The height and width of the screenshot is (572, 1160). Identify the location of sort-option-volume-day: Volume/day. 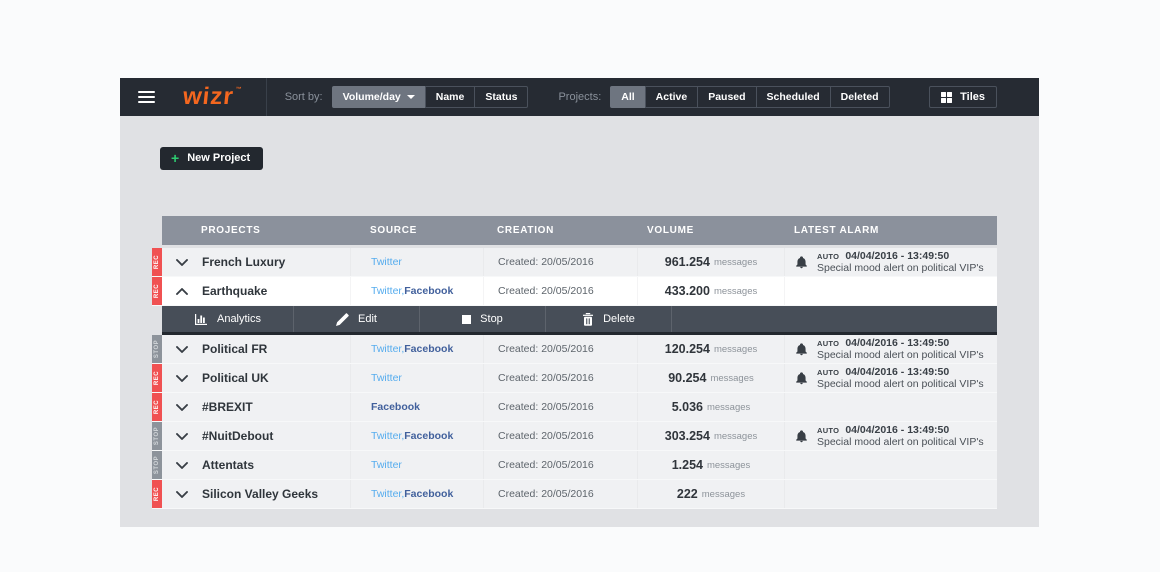
(378, 97).